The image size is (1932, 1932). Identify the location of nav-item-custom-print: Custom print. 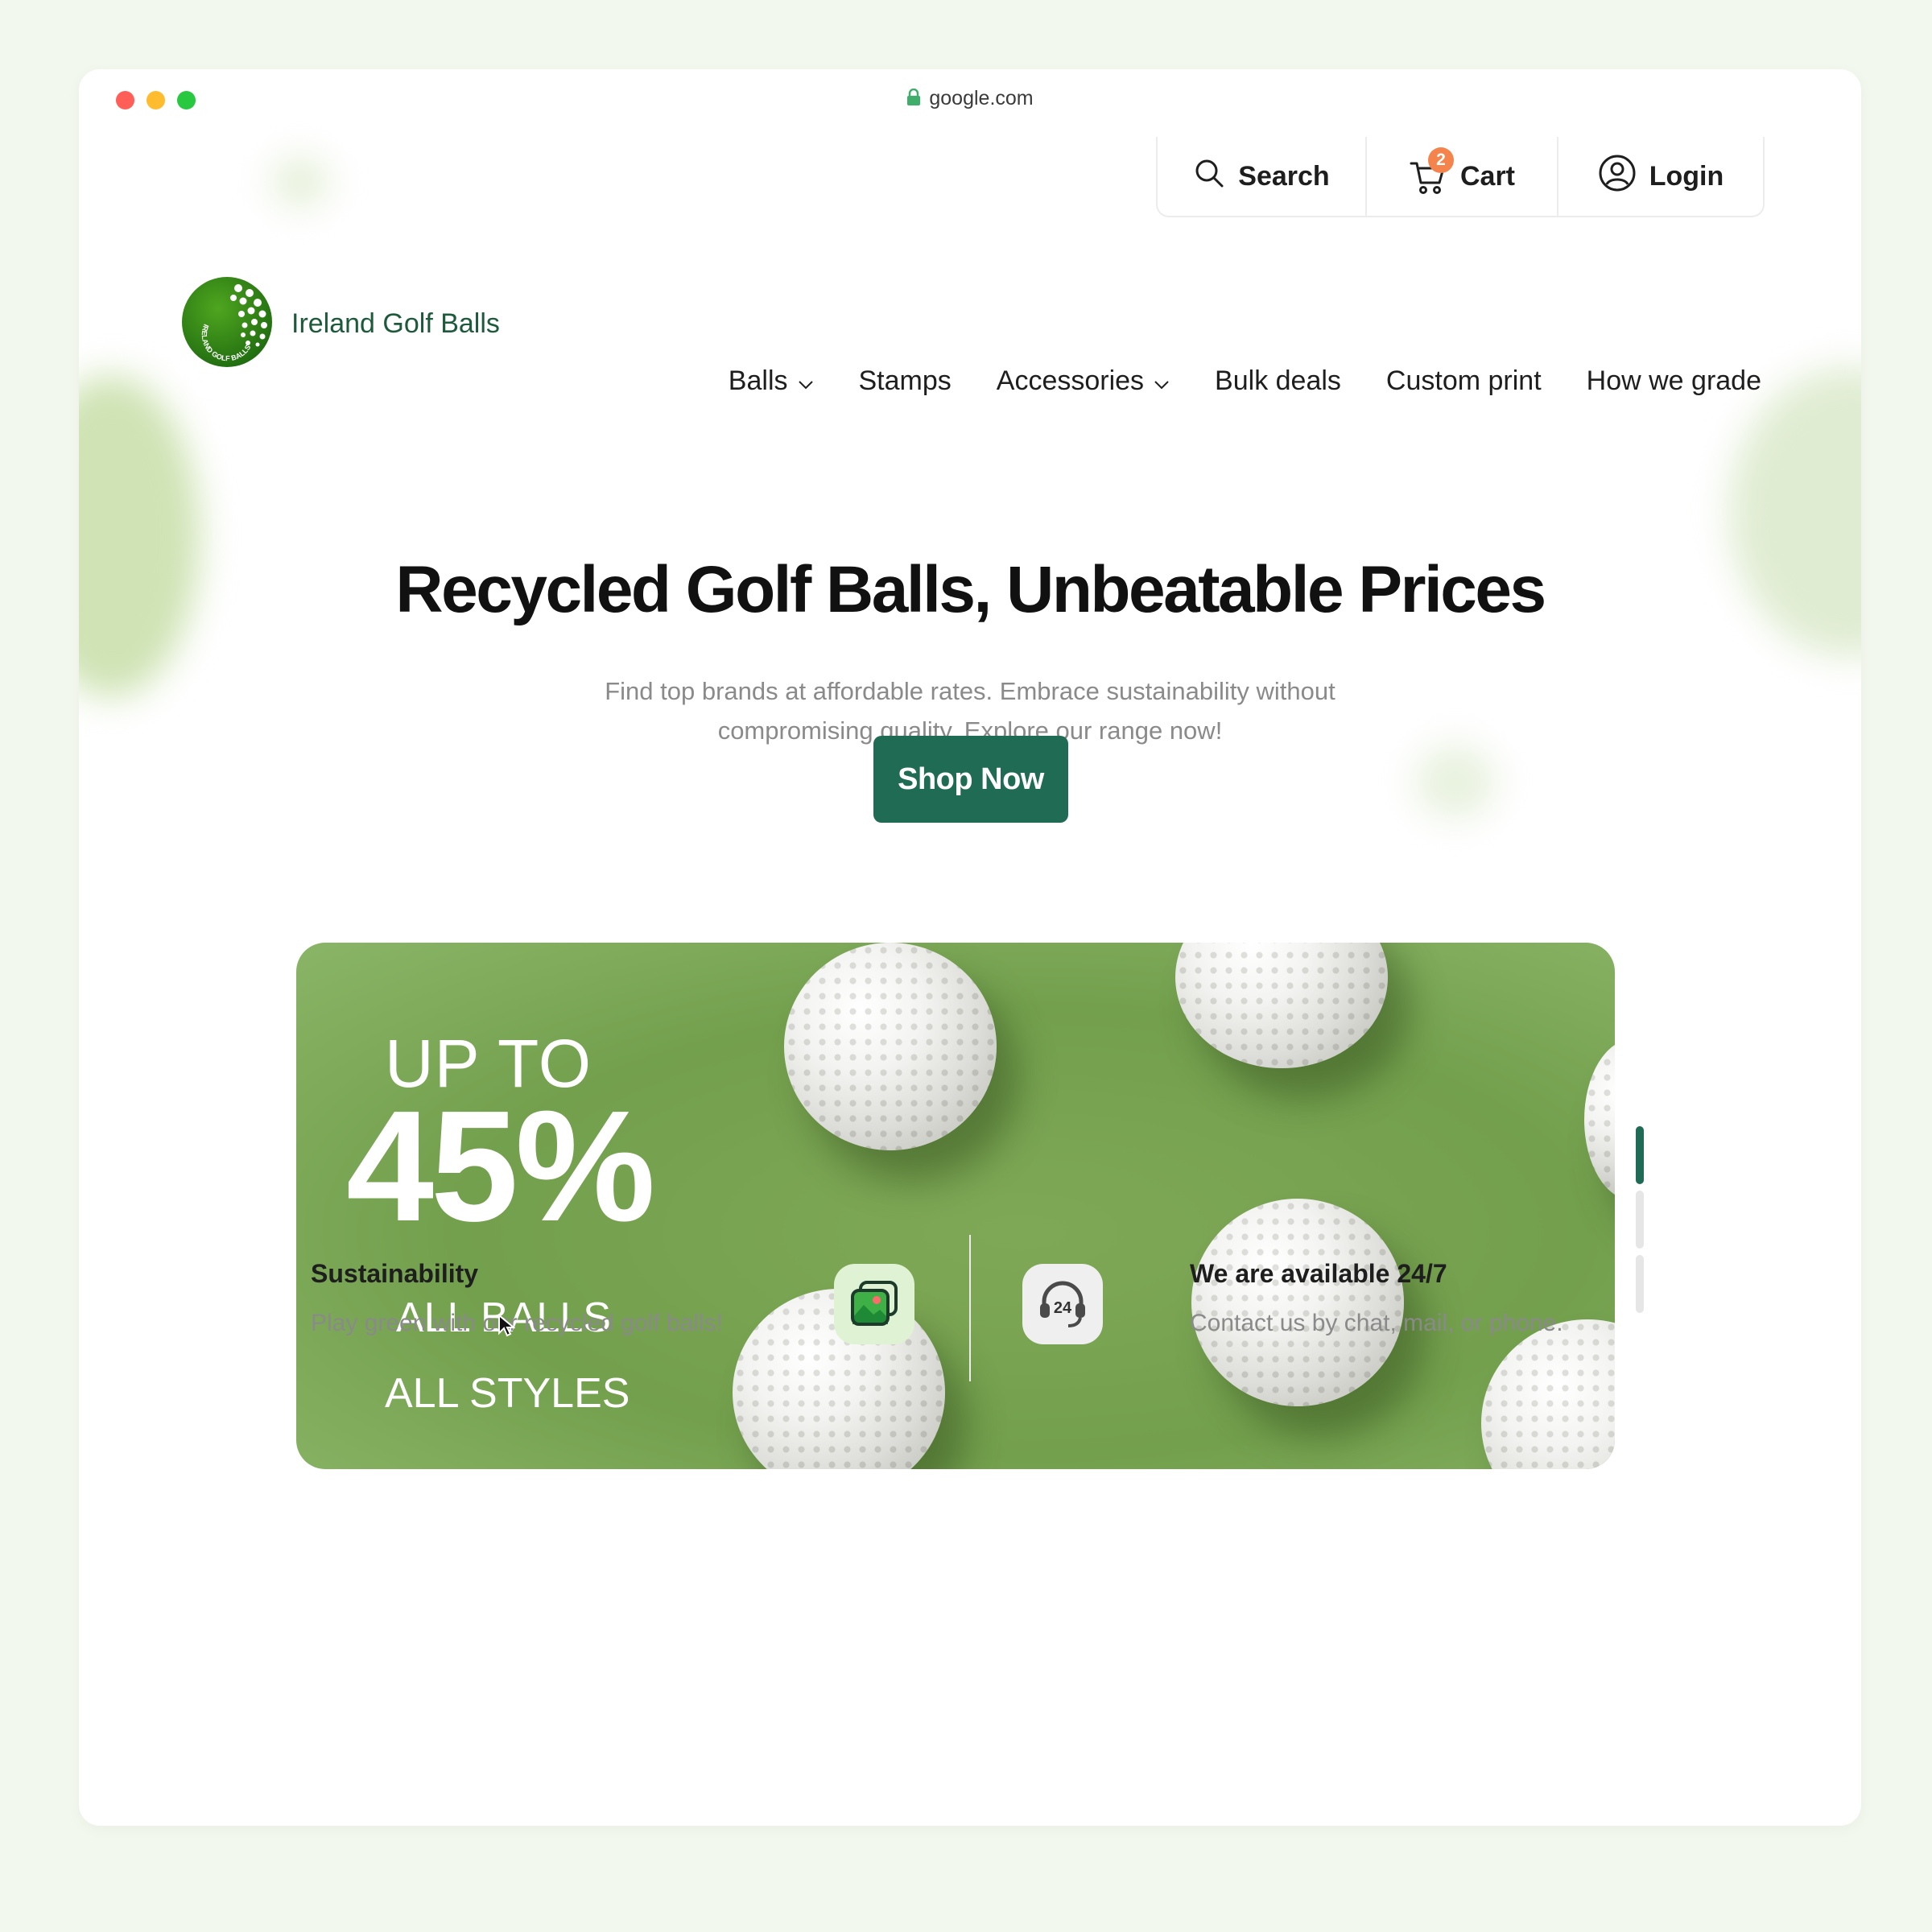
(1464, 381).